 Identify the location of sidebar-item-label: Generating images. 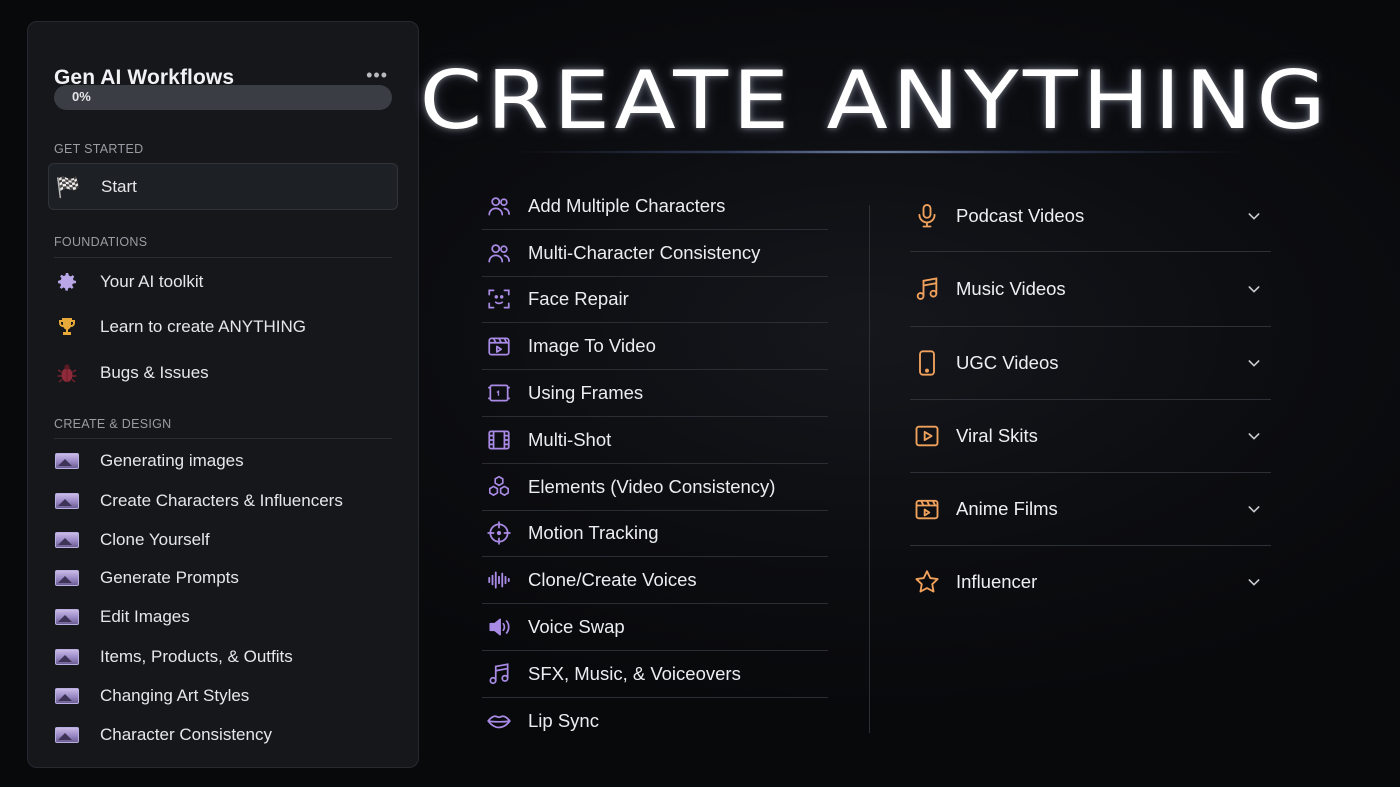
(172, 460).